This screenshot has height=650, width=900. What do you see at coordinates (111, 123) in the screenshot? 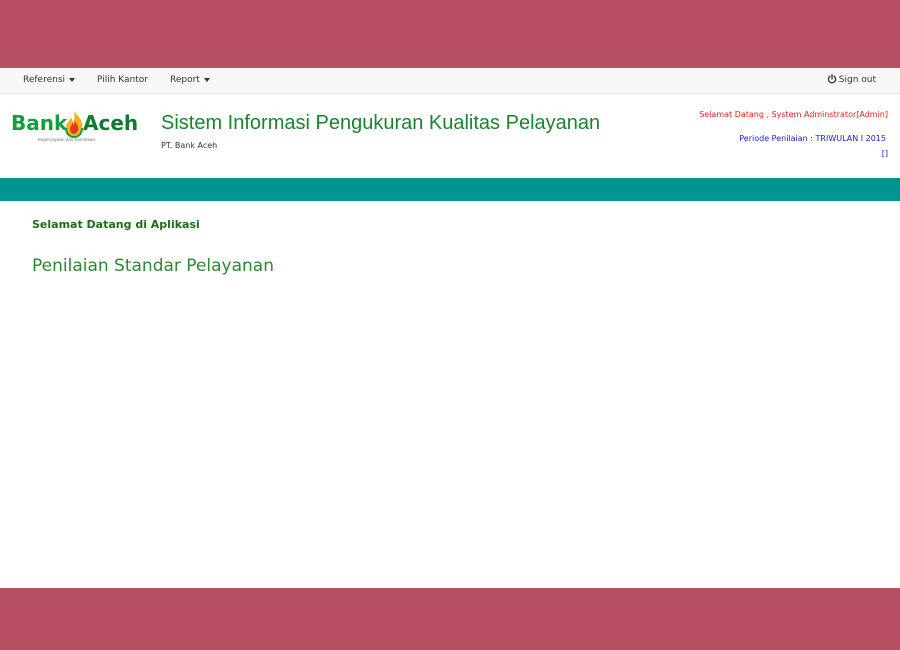
I see `logo-word-aceh: Aceh` at bounding box center [111, 123].